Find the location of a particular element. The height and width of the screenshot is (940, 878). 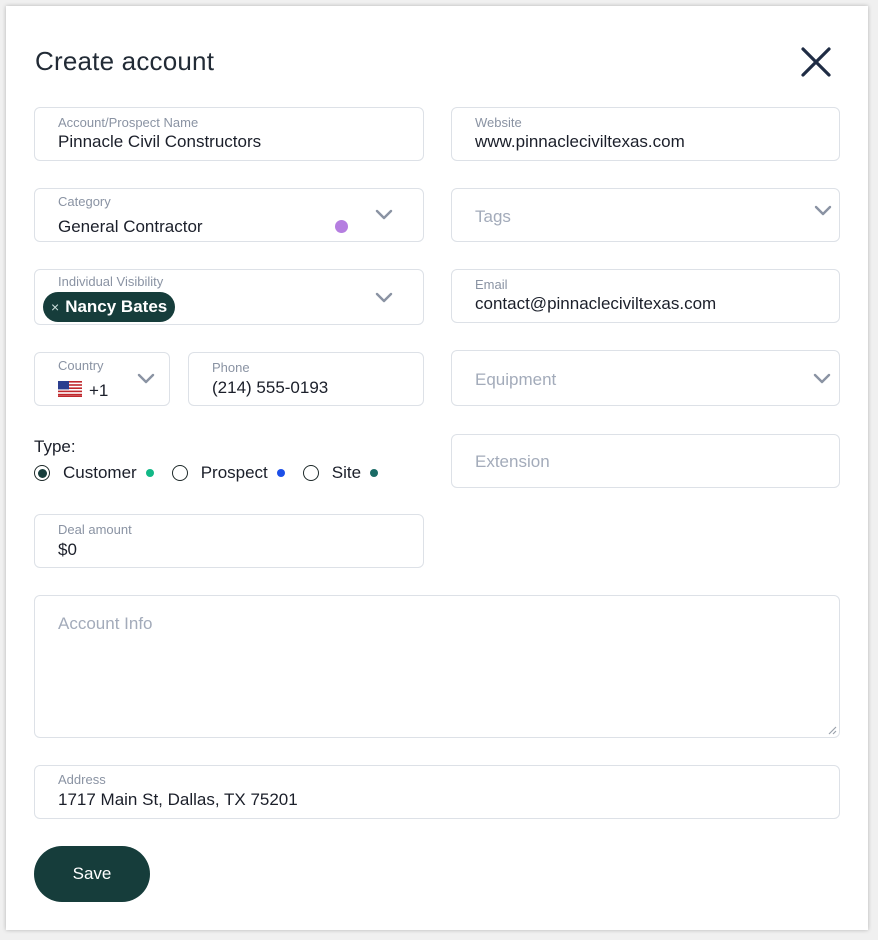

radio-prospect is located at coordinates (179, 473).